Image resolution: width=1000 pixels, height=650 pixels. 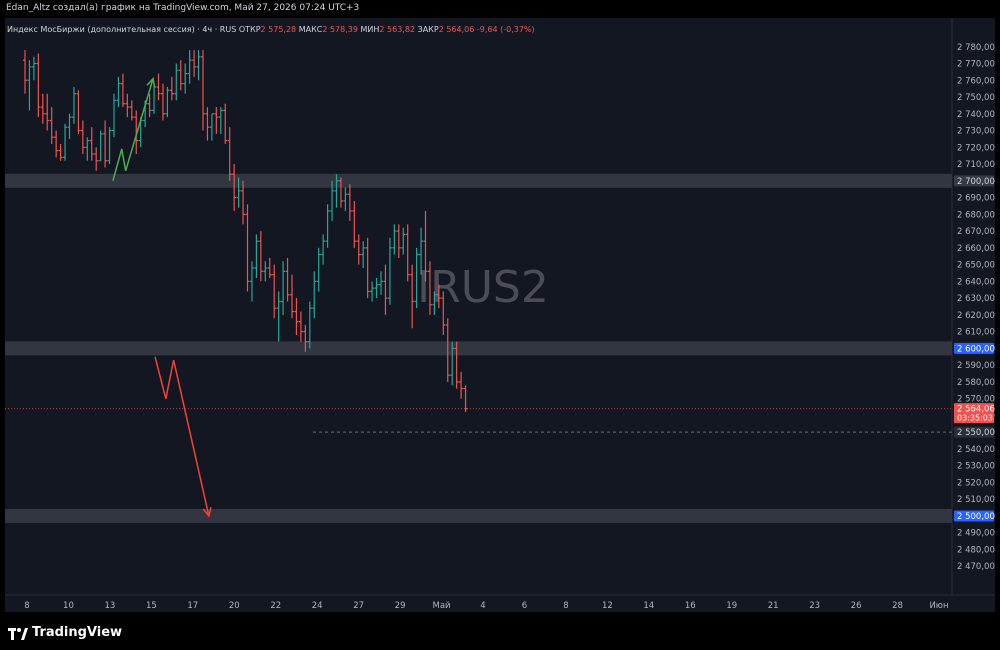 What do you see at coordinates (317, 606) in the screenshot?
I see `x-tick-label: 24` at bounding box center [317, 606].